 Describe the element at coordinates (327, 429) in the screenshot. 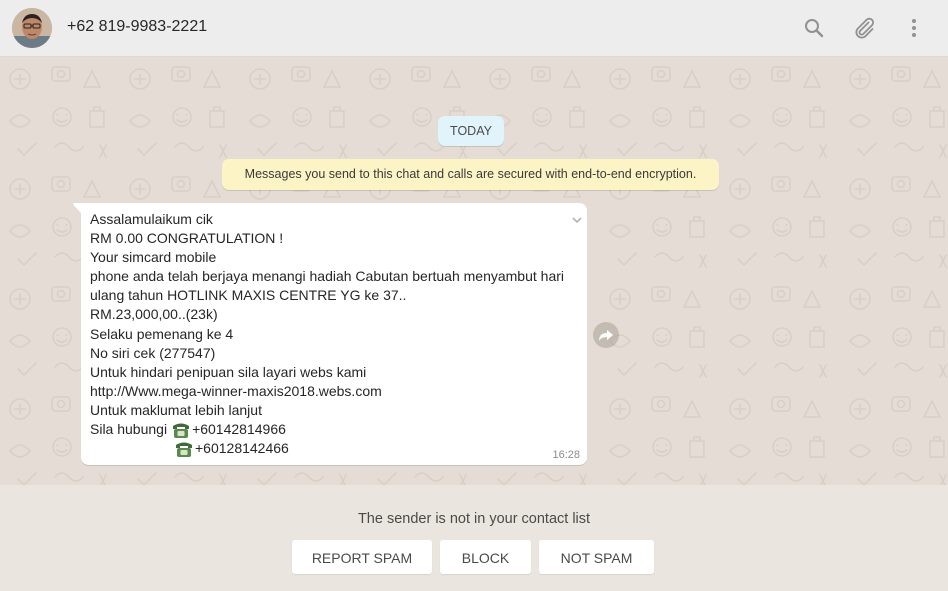

I see `contact-line-1: Sila hubungi +60142814966` at that location.